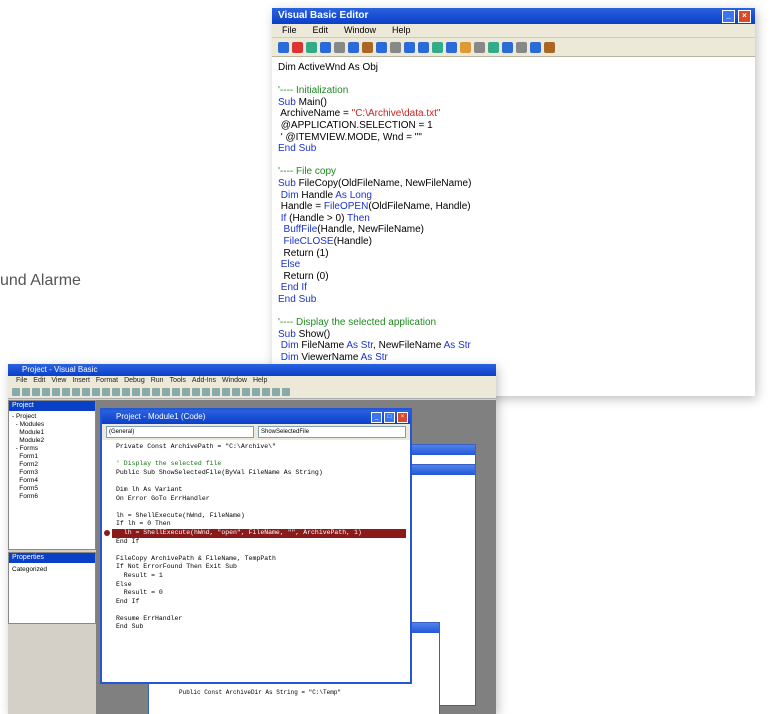  Describe the element at coordinates (52, 481) in the screenshot. I see `tree-item: Form4` at that location.